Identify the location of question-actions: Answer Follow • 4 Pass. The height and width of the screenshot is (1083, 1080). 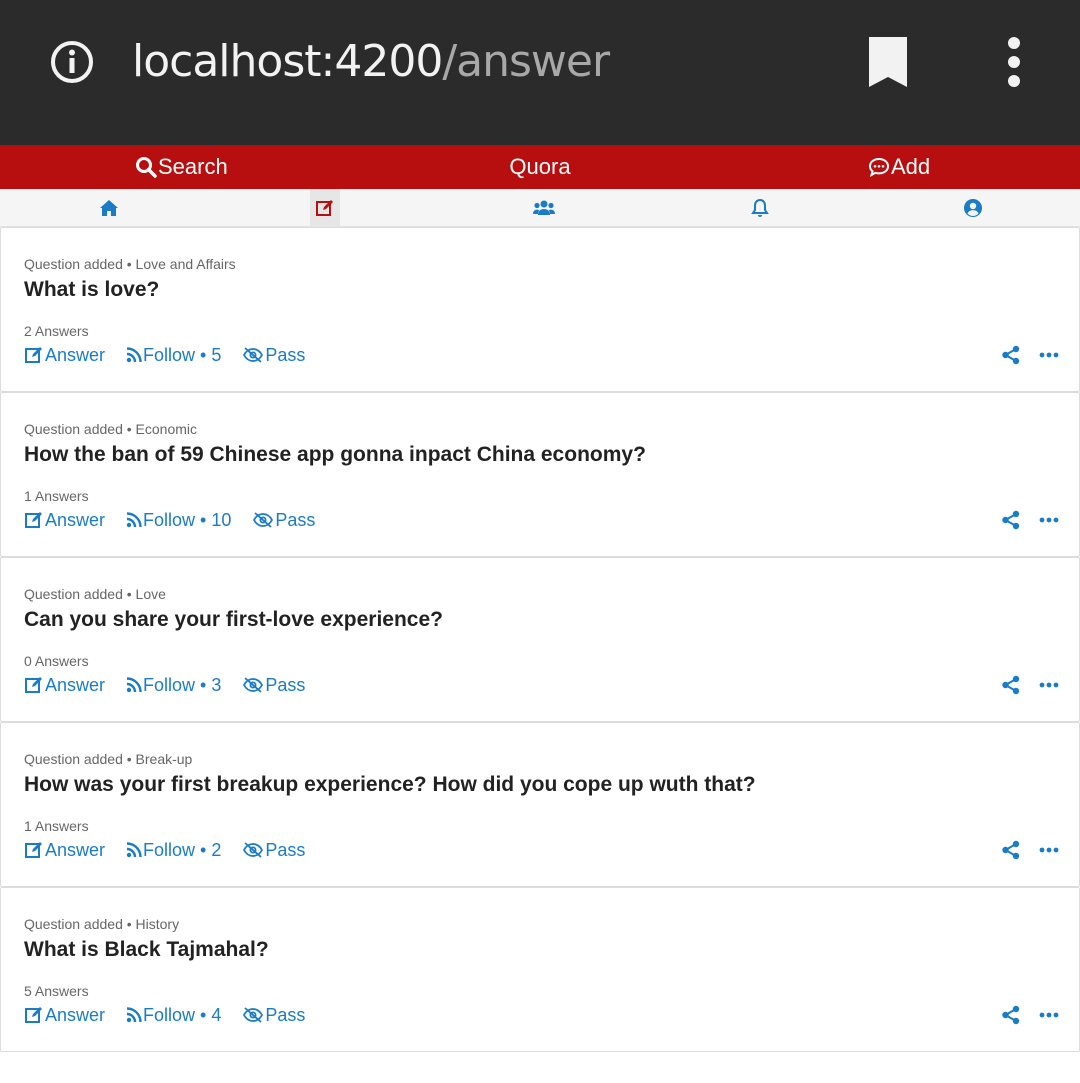
(164, 1015).